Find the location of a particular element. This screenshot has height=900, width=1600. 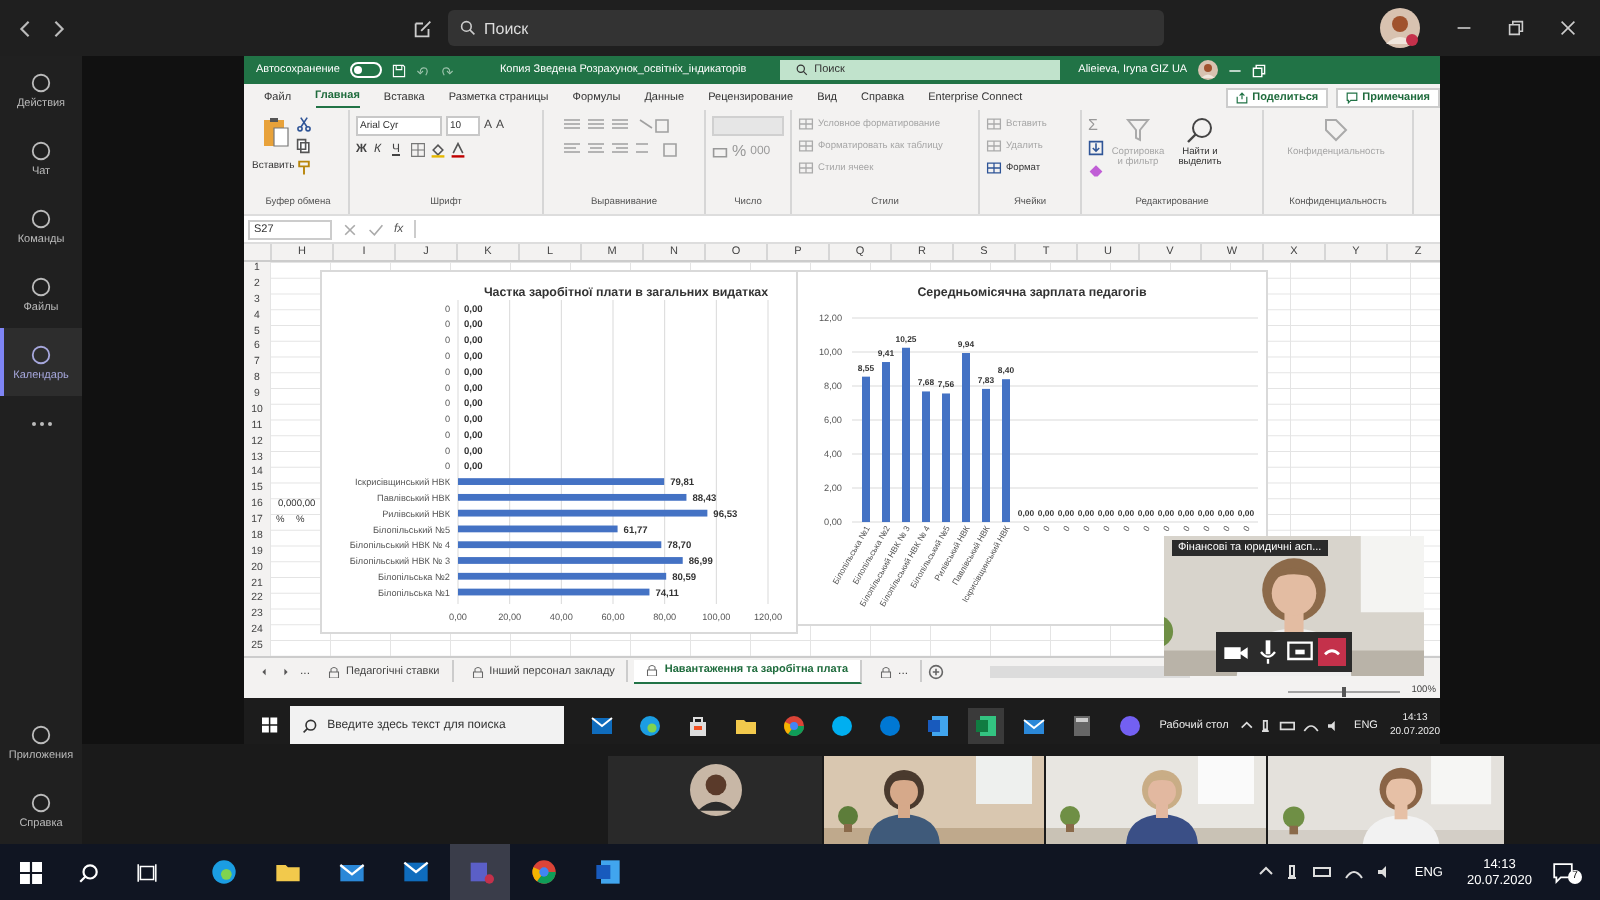

tag-icon is located at coordinates (1336, 130).